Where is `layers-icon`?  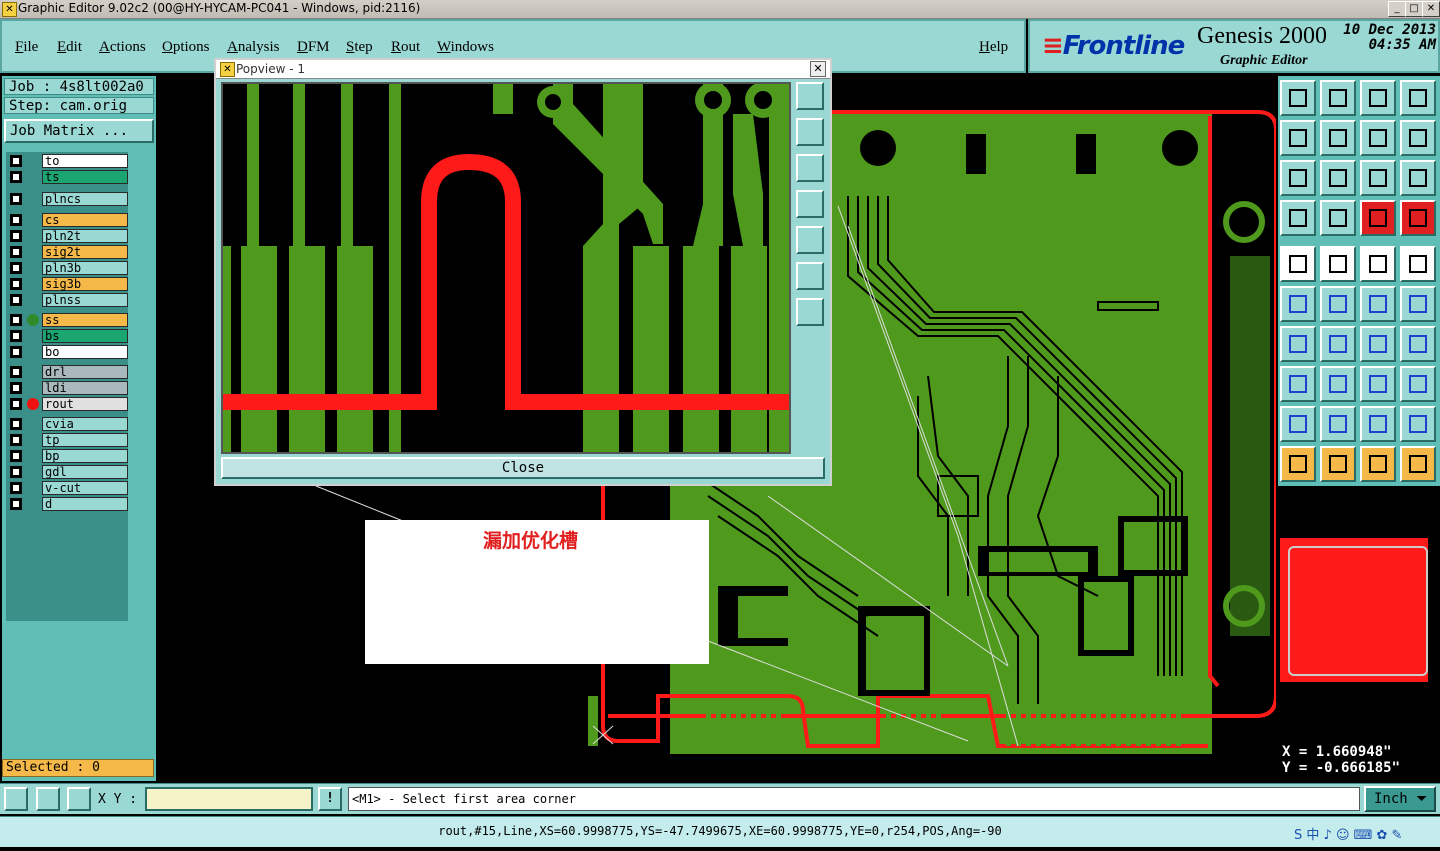
layers-icon is located at coordinates (1378, 218).